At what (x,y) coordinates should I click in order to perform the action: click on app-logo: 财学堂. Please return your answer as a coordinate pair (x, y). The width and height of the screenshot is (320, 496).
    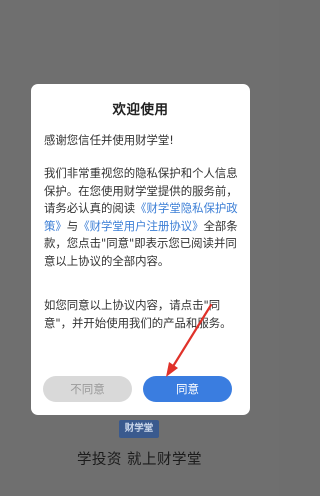
    Looking at the image, I should click on (139, 429).